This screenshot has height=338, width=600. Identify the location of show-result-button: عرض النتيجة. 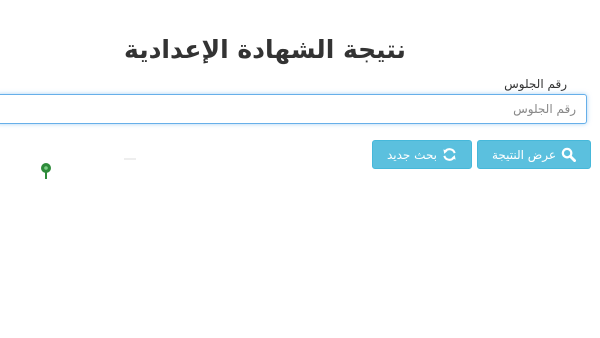
(534, 154).